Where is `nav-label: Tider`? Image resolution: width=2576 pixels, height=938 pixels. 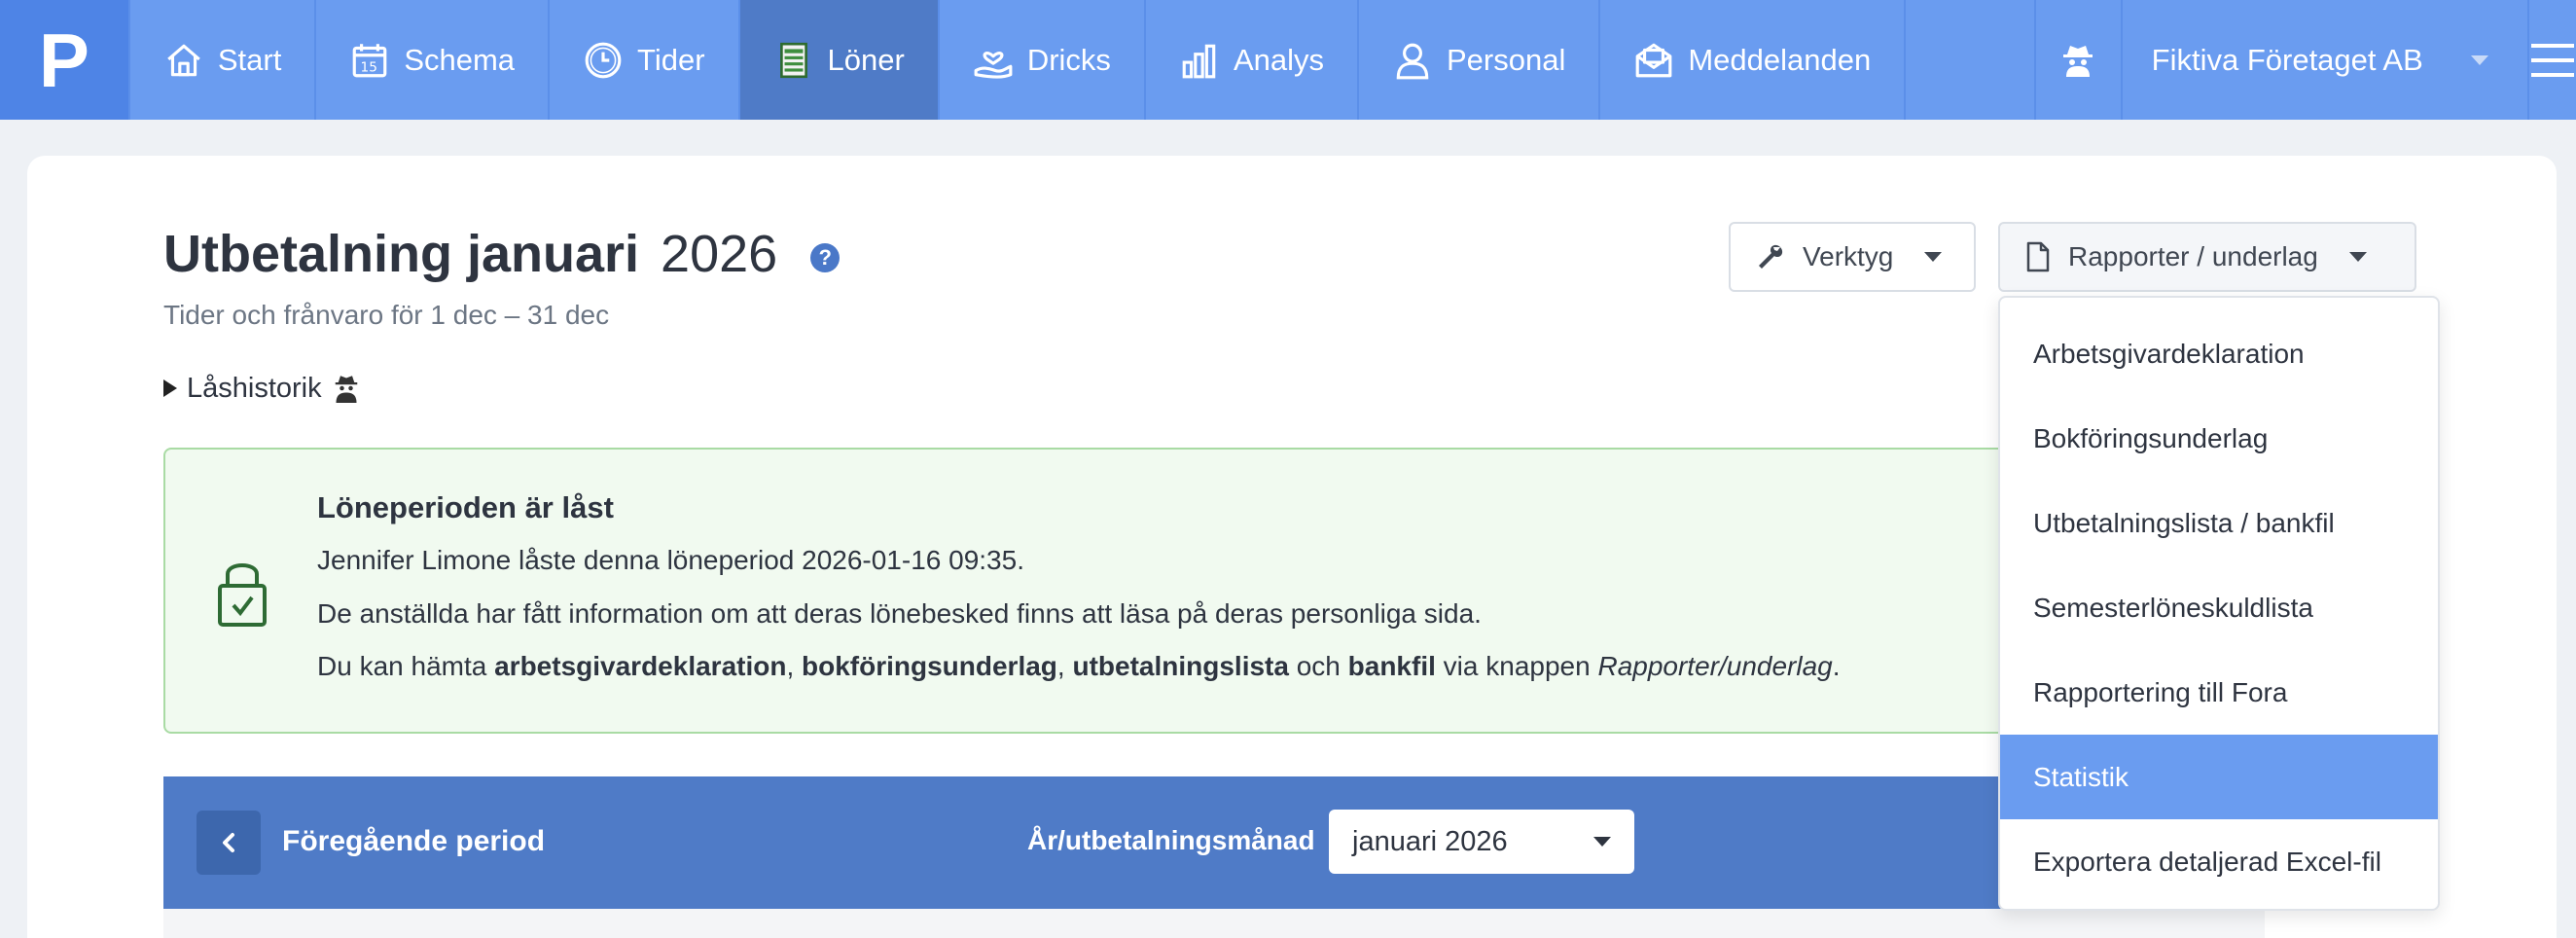 nav-label: Tider is located at coordinates (671, 59).